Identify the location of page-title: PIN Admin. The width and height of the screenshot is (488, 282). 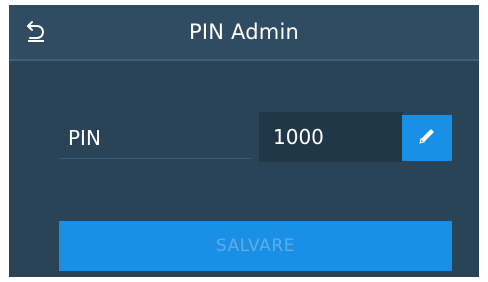
(244, 32).